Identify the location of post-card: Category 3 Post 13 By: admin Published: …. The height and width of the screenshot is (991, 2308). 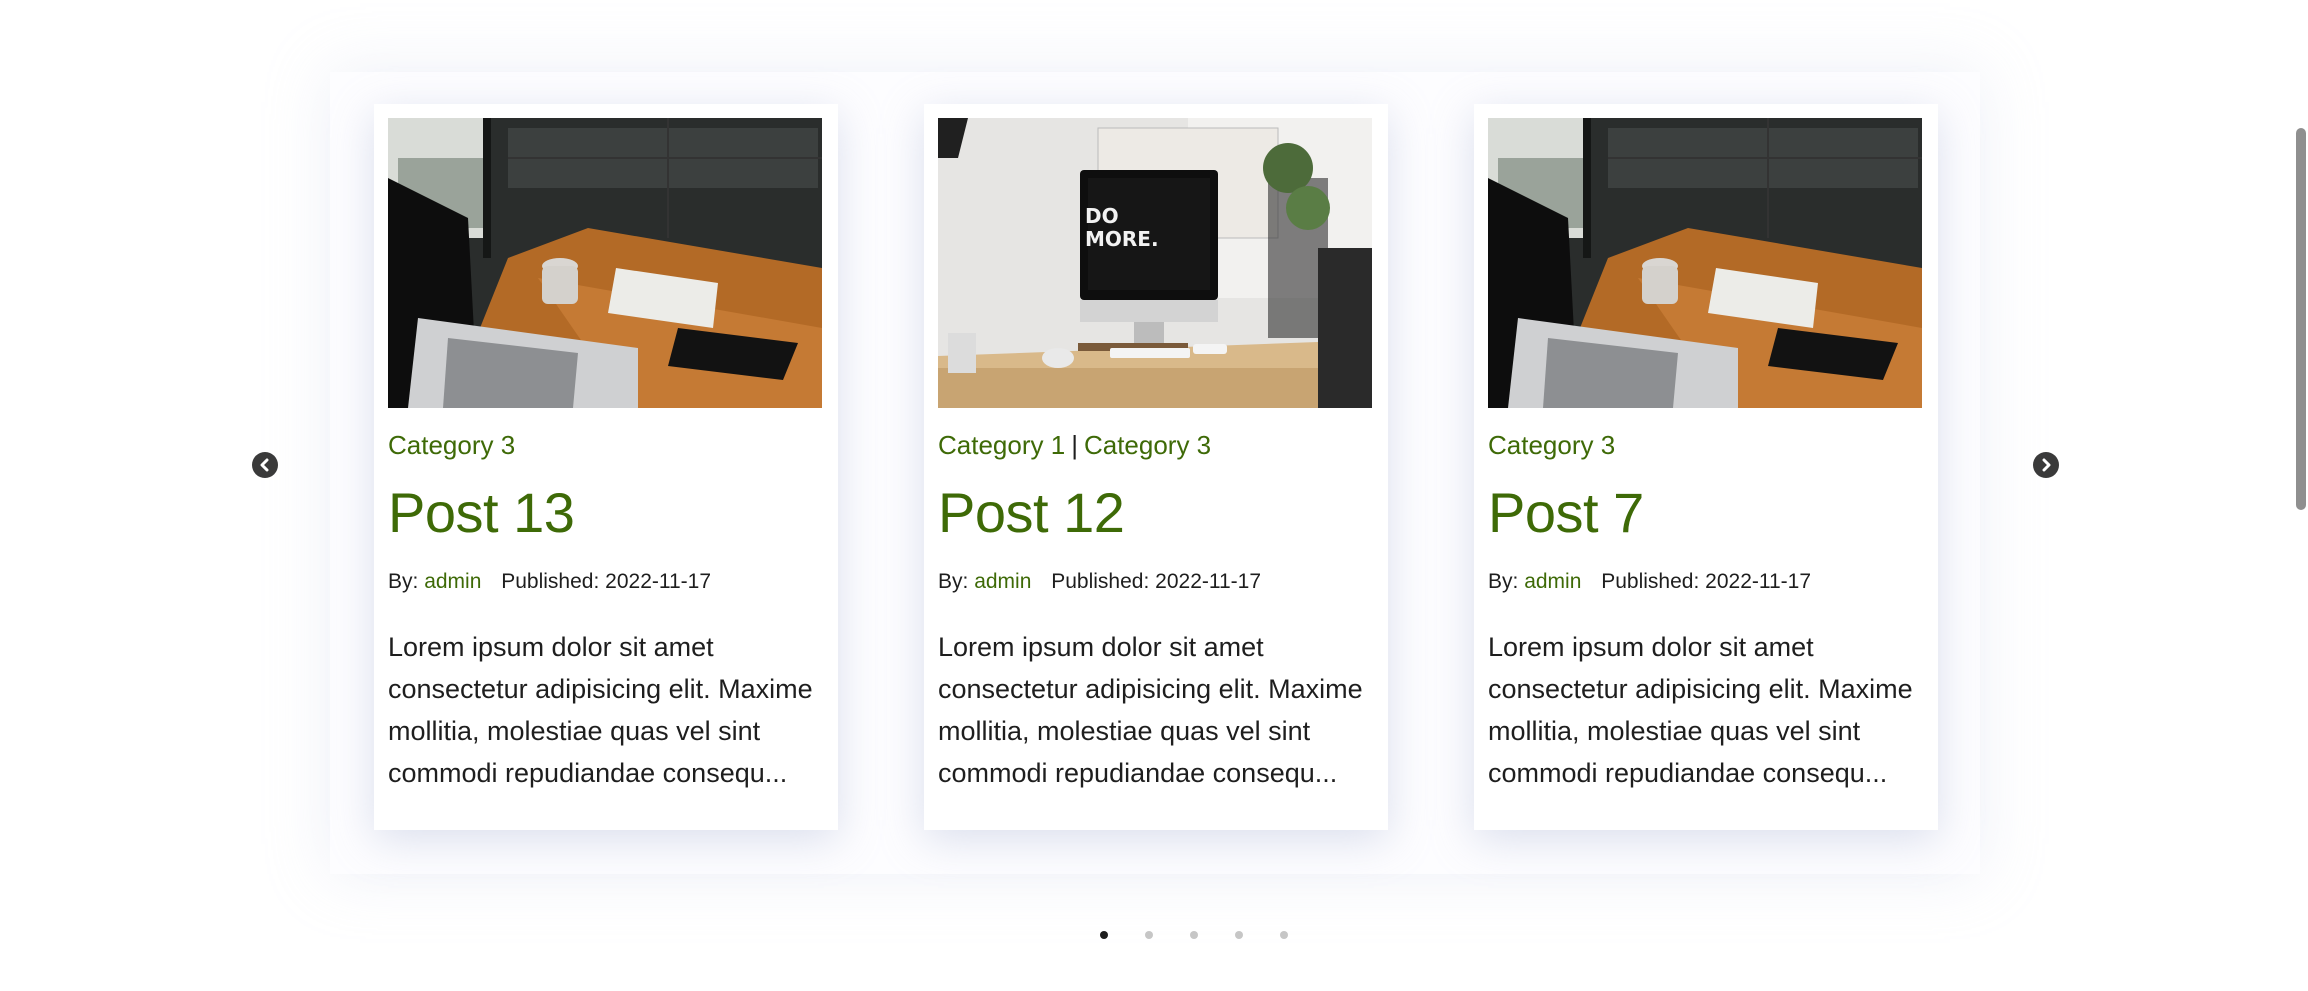
(606, 467).